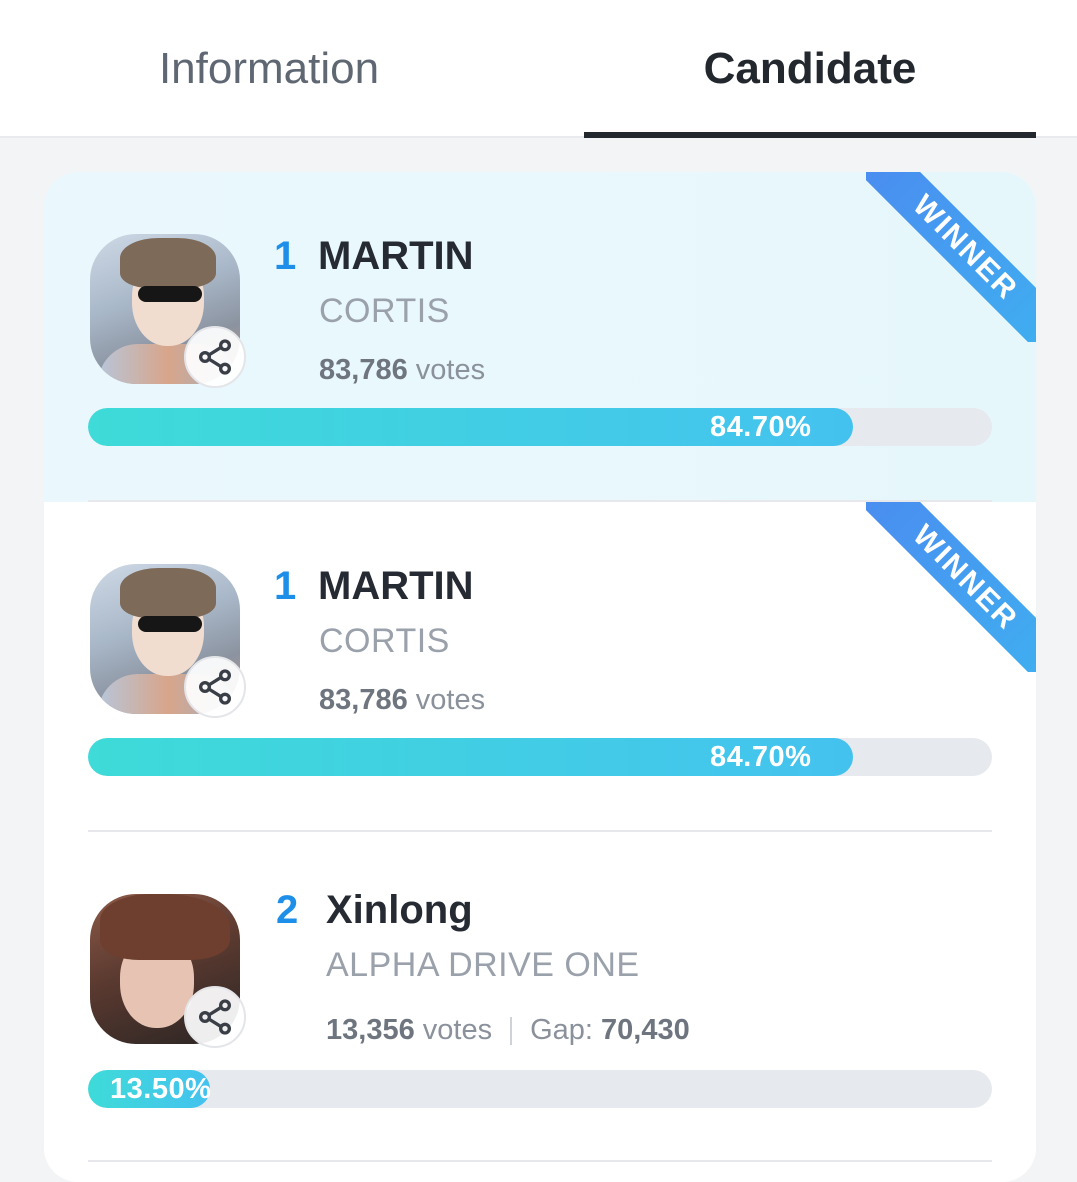  I want to click on vote-count: 13,356 votes Gap: 70,430, so click(508, 1030).